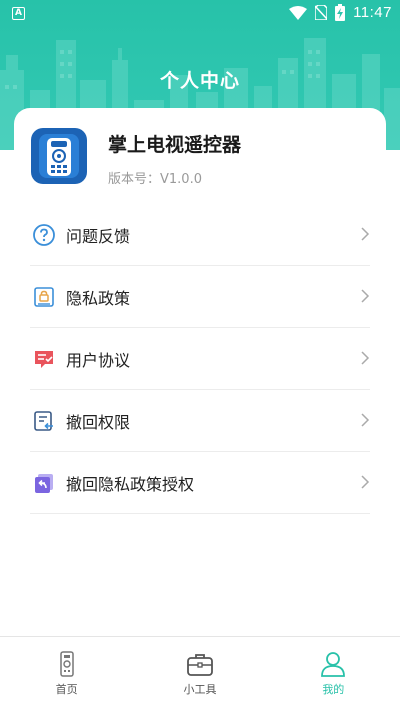 Image resolution: width=400 pixels, height=710 pixels. Describe the element at coordinates (200, 421) in the screenshot. I see `menu-item-revoke-permission: 撤回权限` at that location.